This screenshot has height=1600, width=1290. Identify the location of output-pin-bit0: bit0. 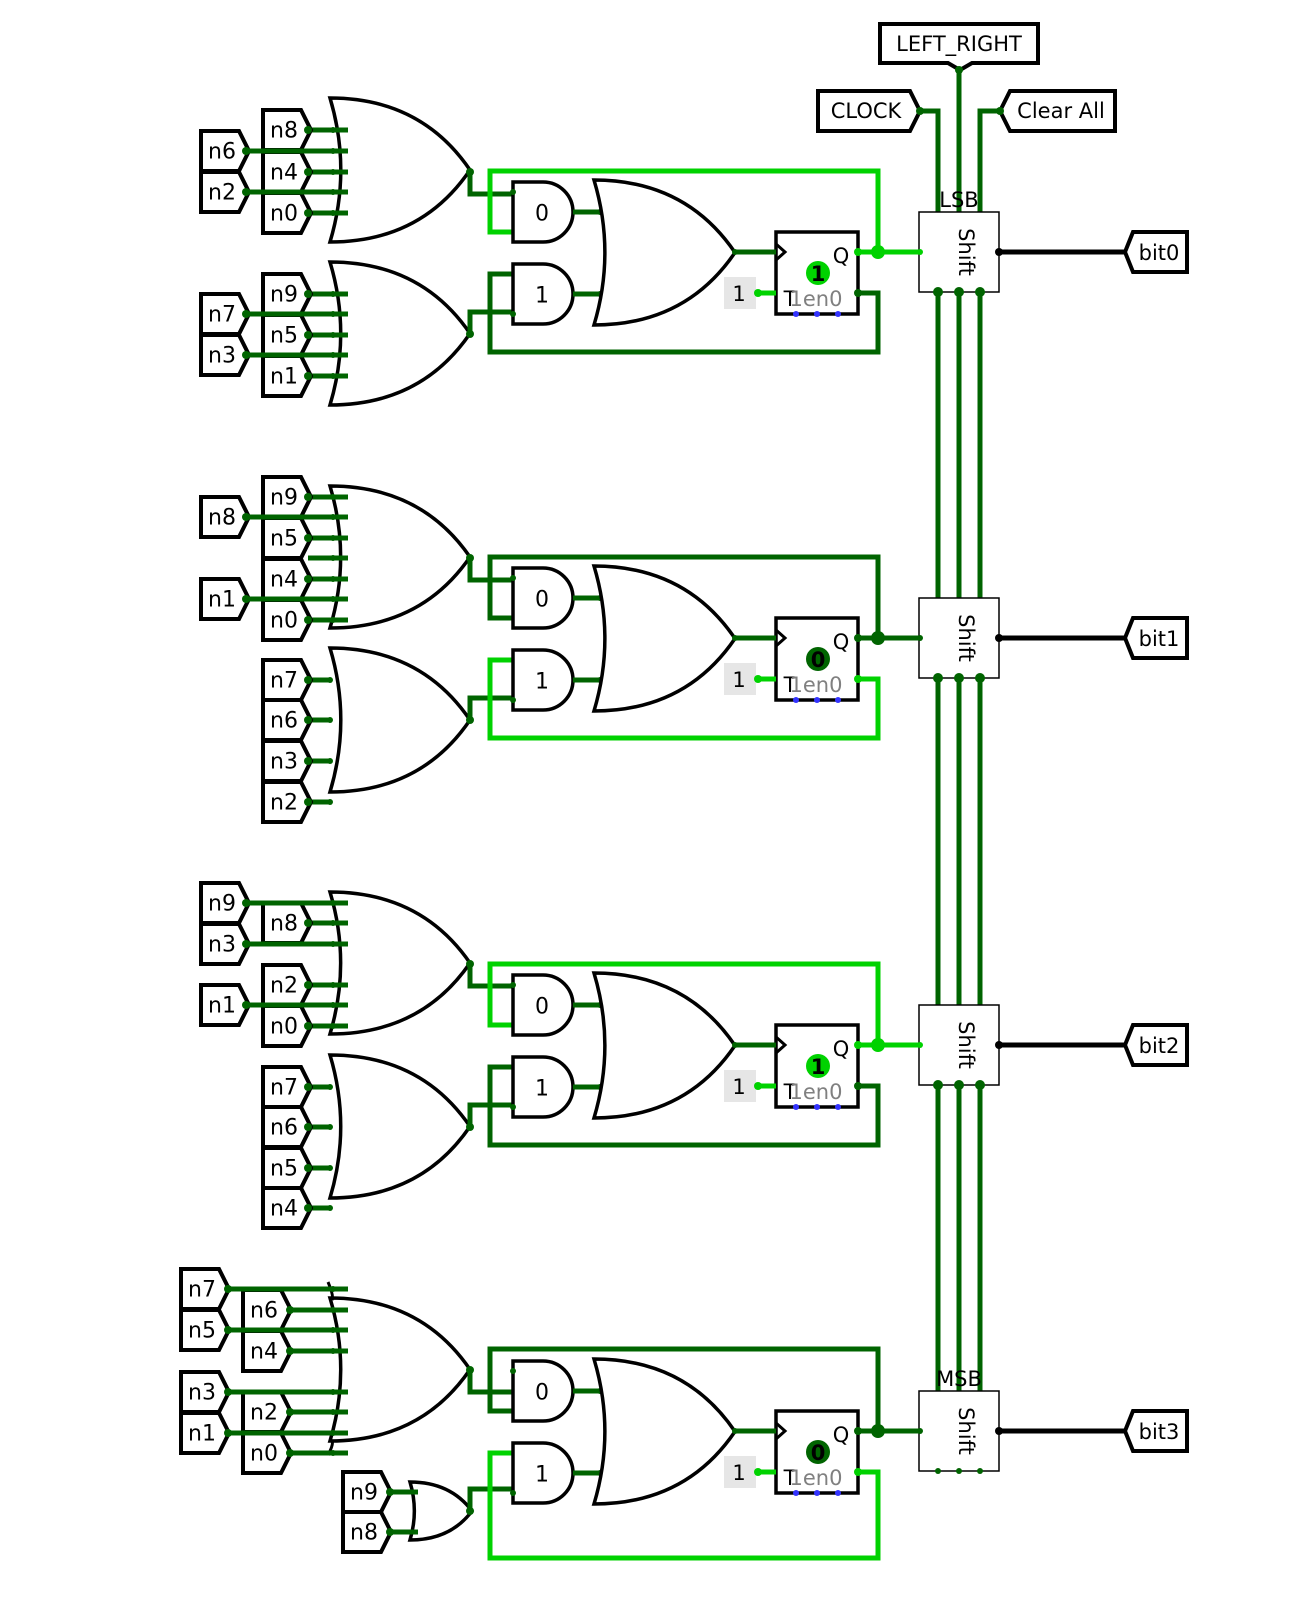
(1155, 252).